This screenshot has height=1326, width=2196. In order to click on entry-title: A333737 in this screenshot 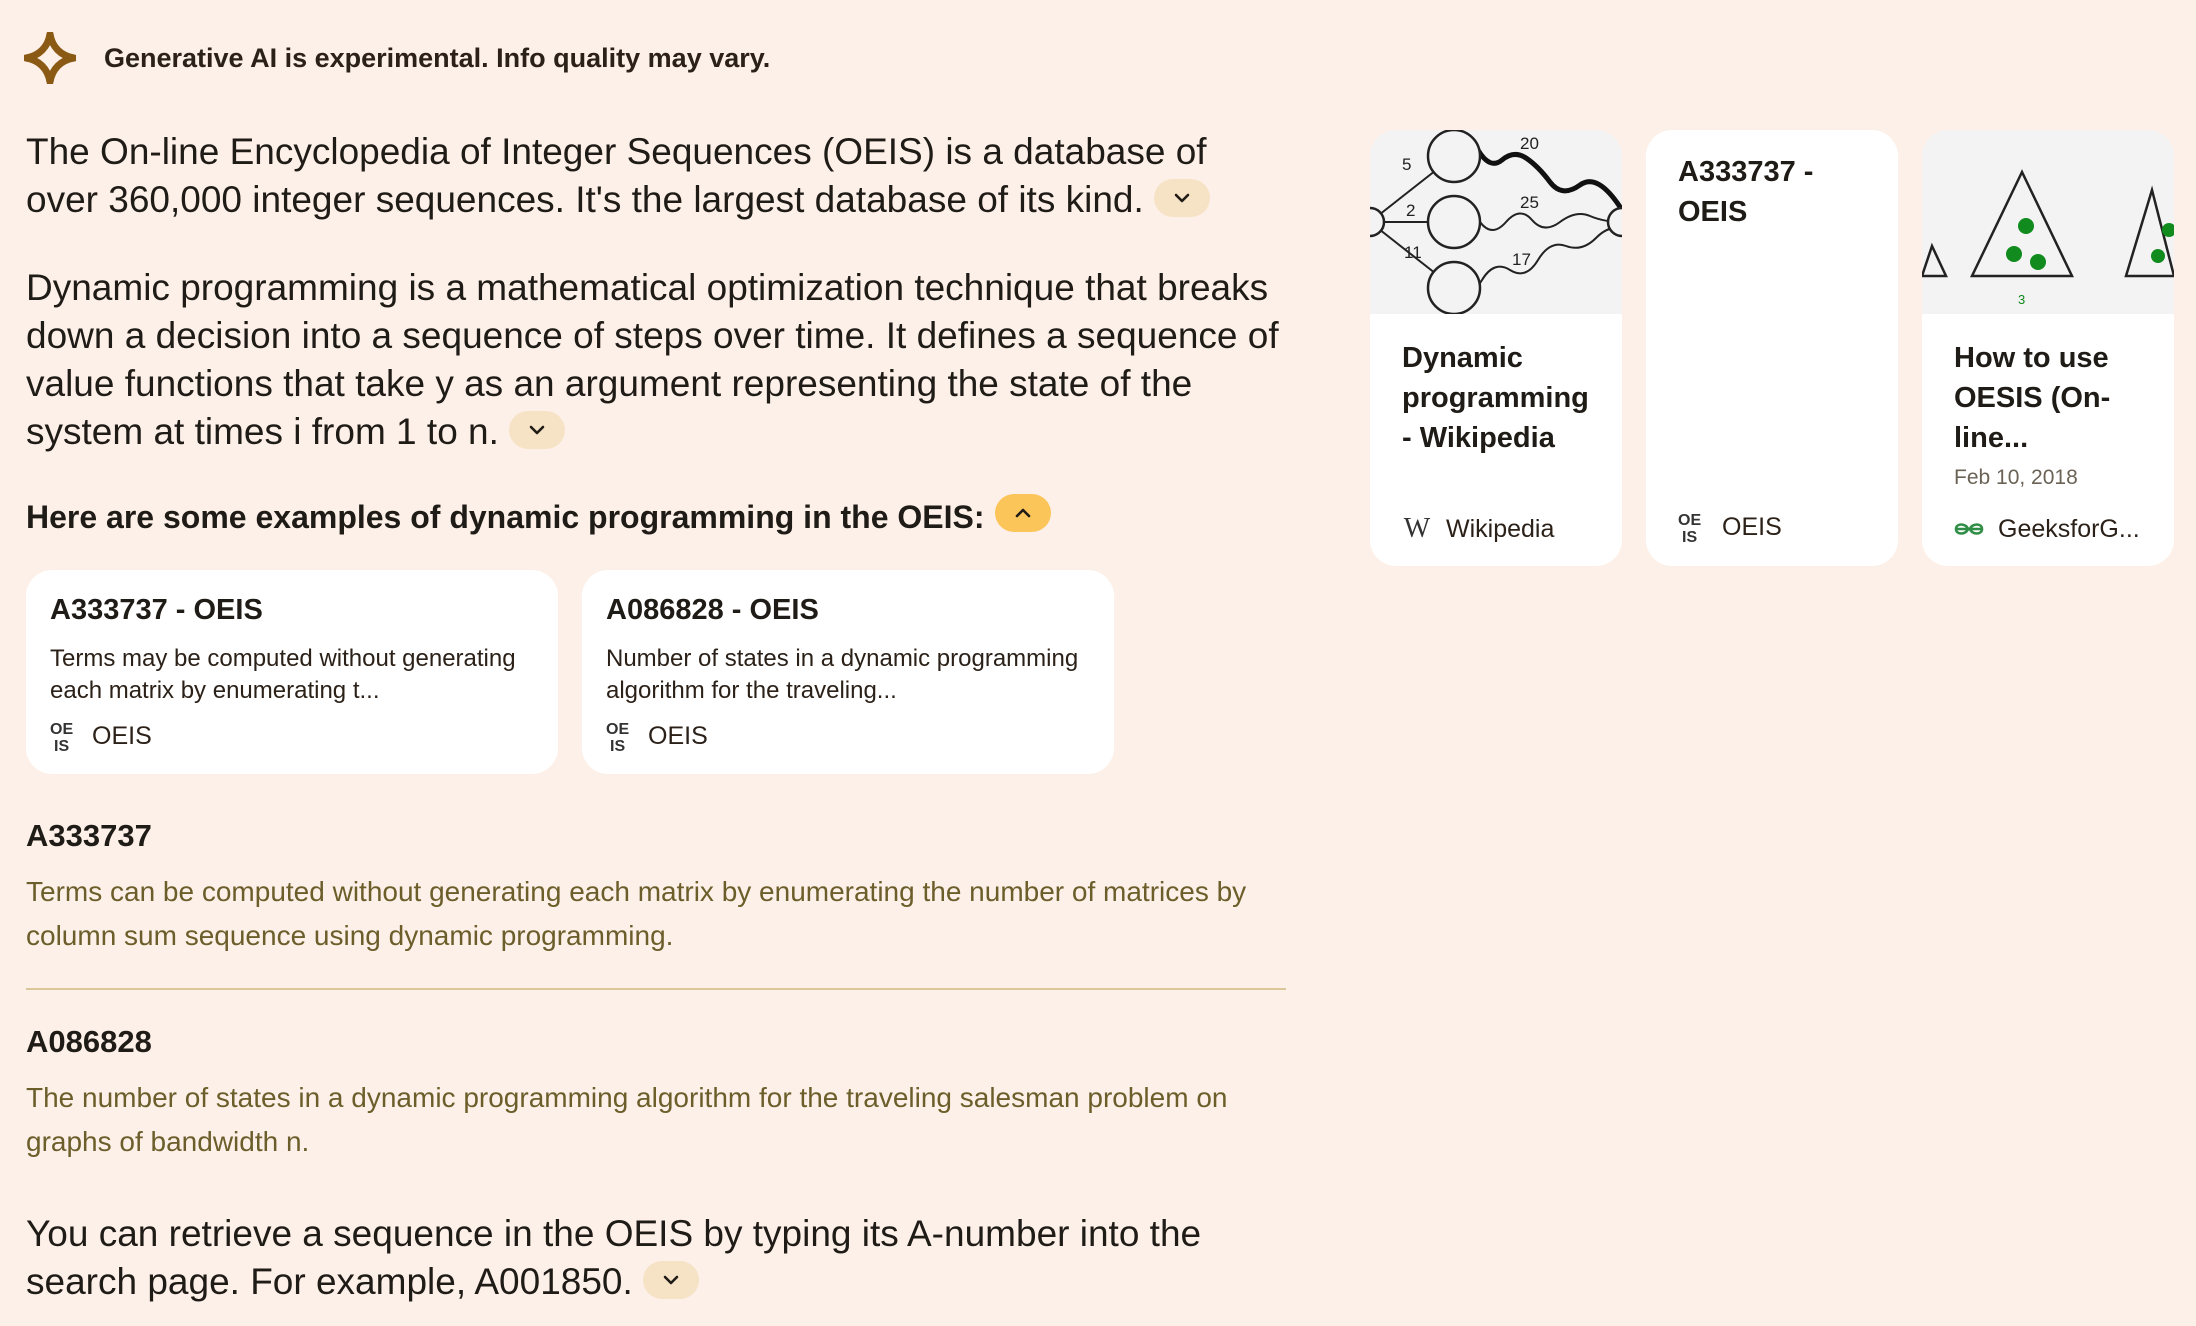, I will do `click(89, 835)`.